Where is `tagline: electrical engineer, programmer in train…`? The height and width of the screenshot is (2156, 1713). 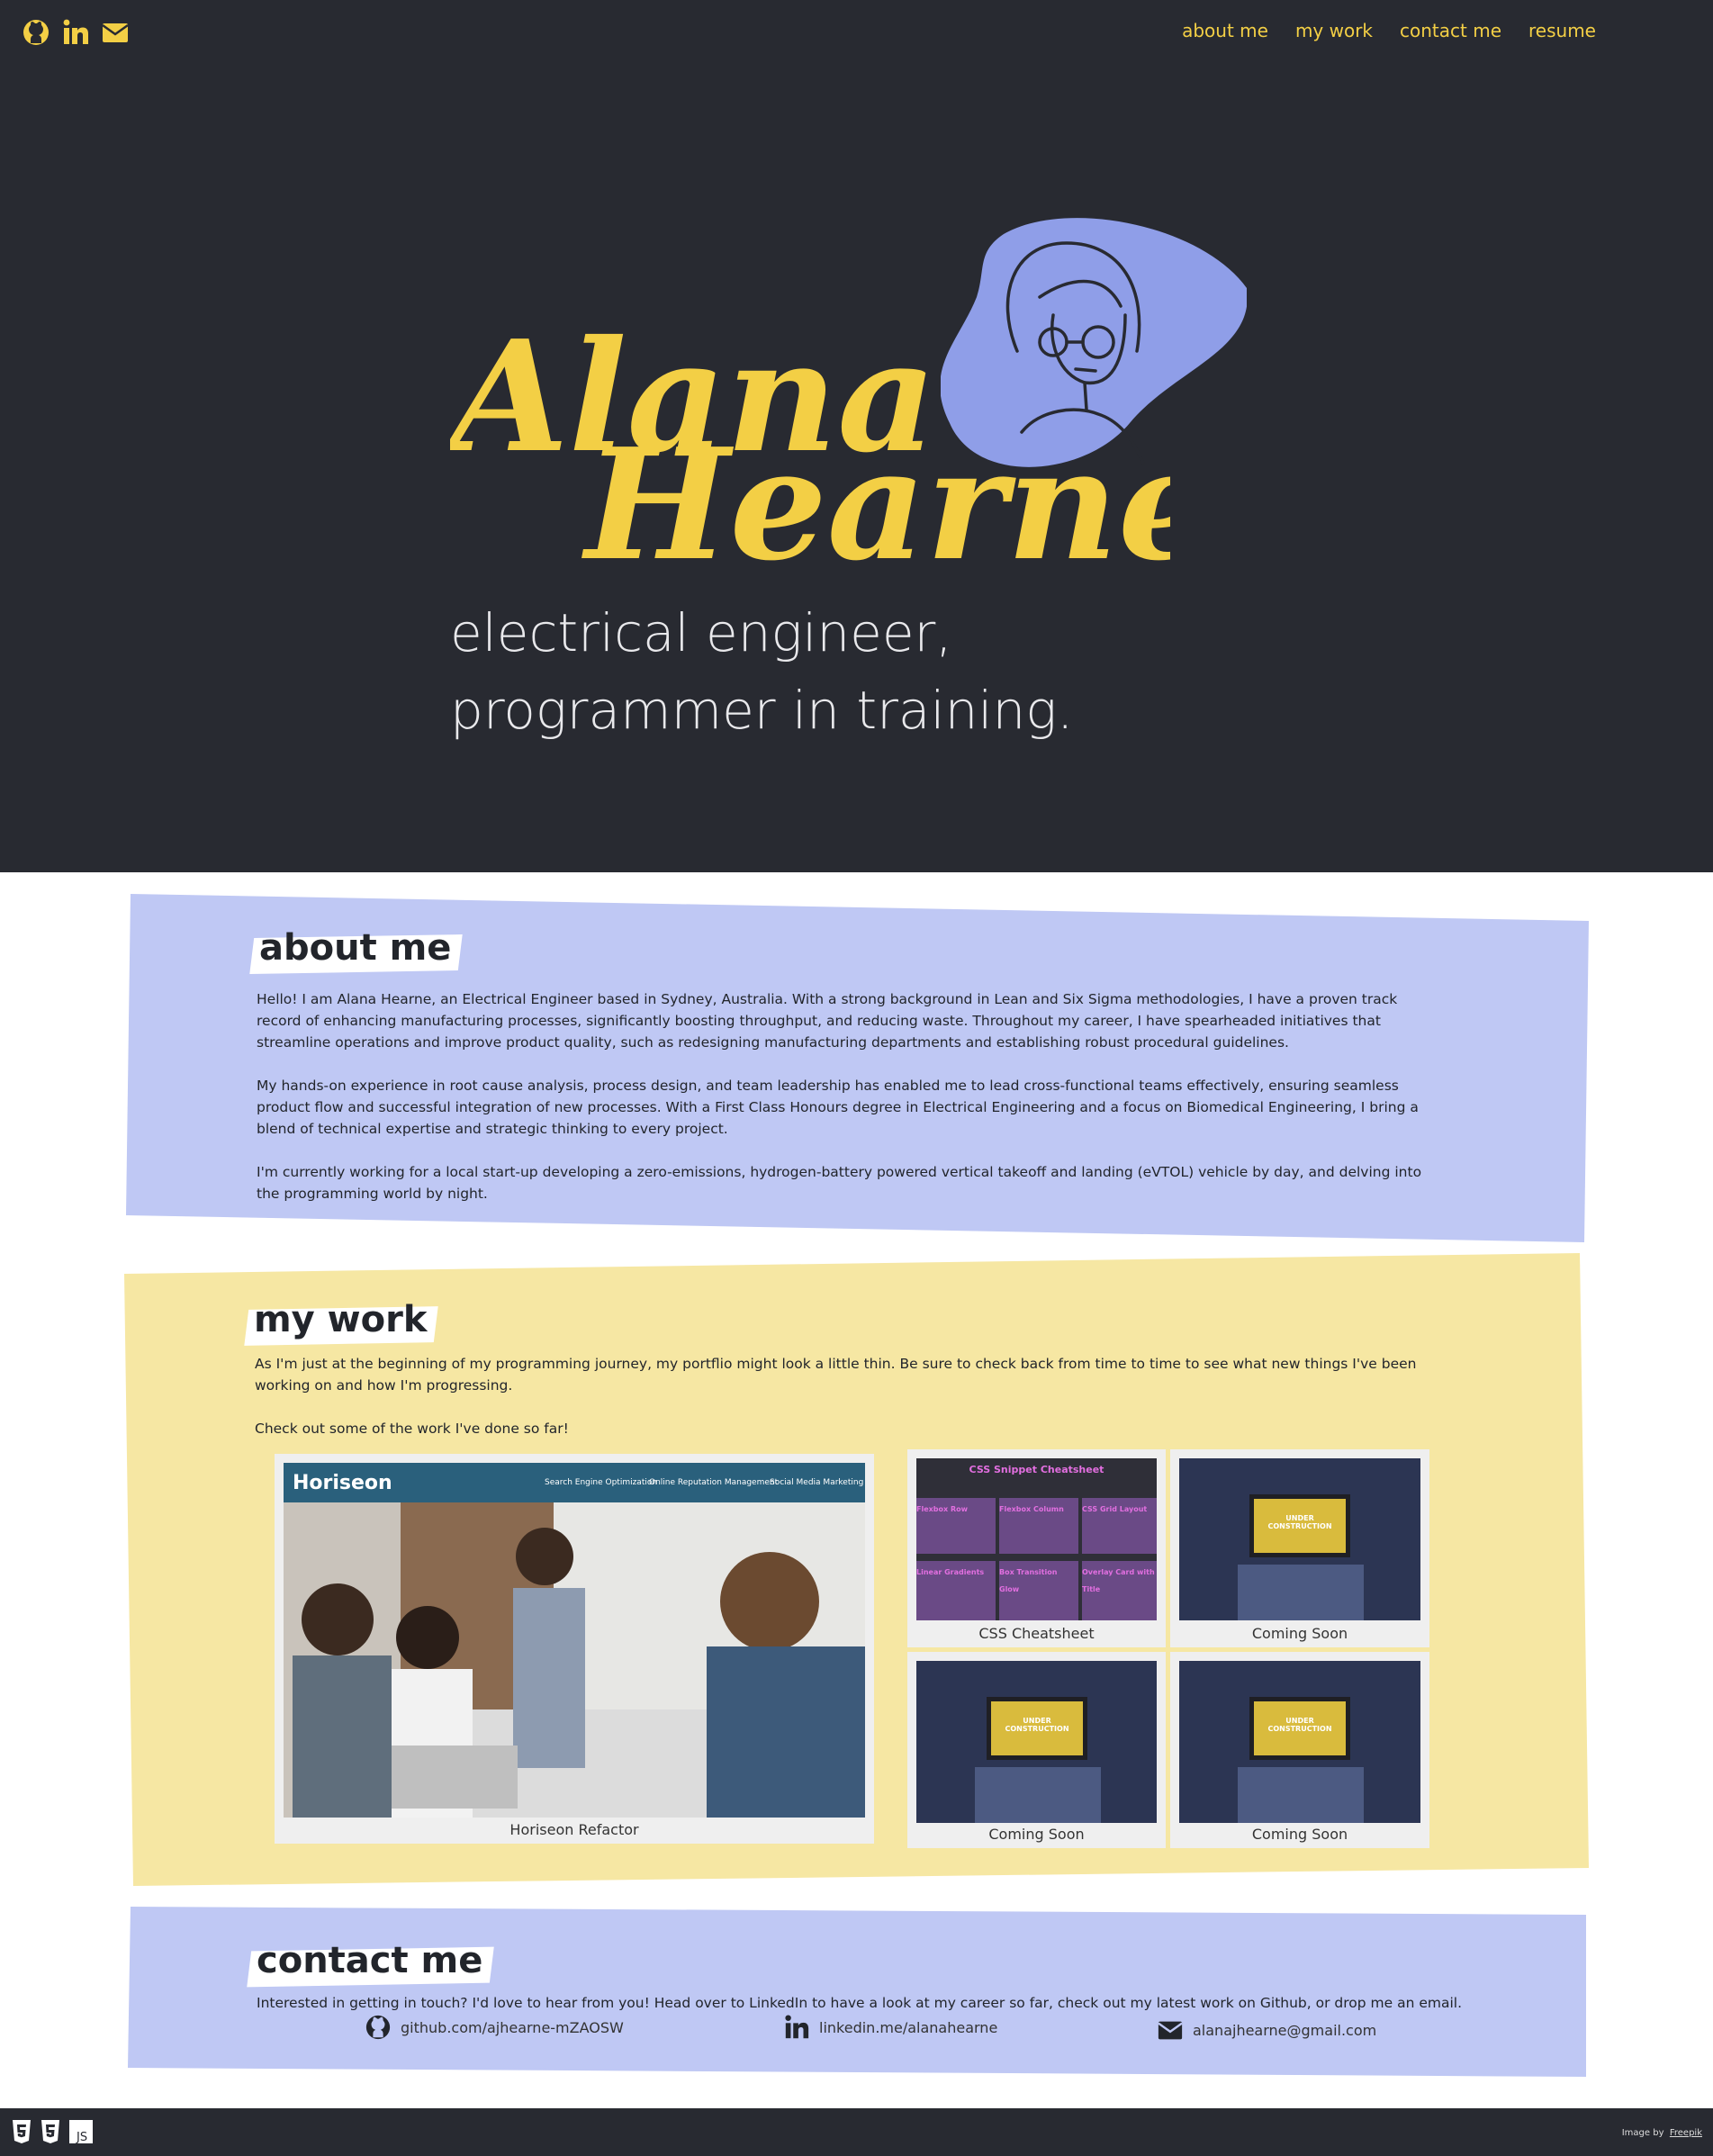
tagline: electrical engineer, programmer in train… is located at coordinates (761, 671).